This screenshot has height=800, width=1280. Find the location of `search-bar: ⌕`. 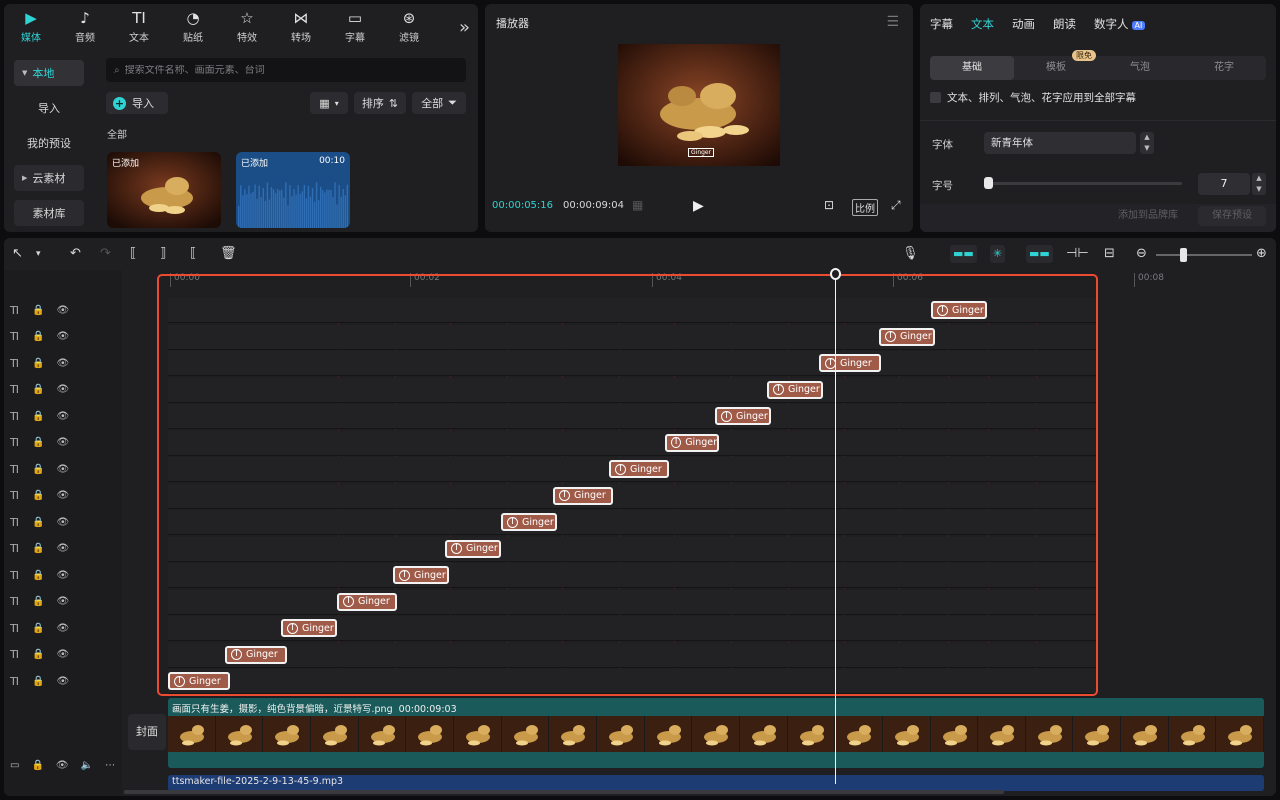

search-bar: ⌕ is located at coordinates (286, 70).